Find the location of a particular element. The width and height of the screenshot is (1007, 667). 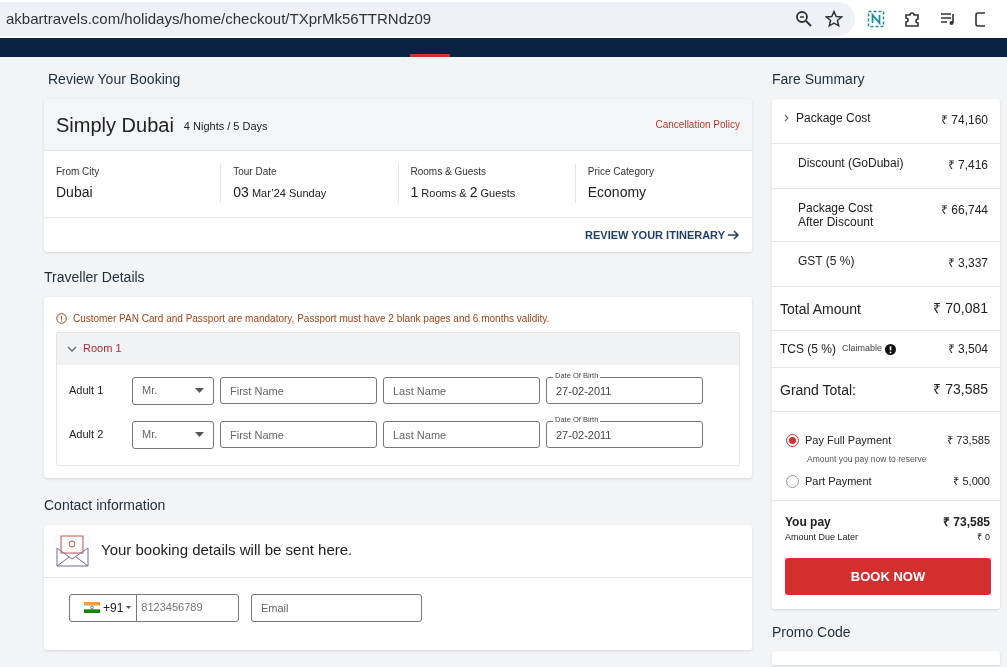

fare-amount: ₹ 3,337 is located at coordinates (967, 263).